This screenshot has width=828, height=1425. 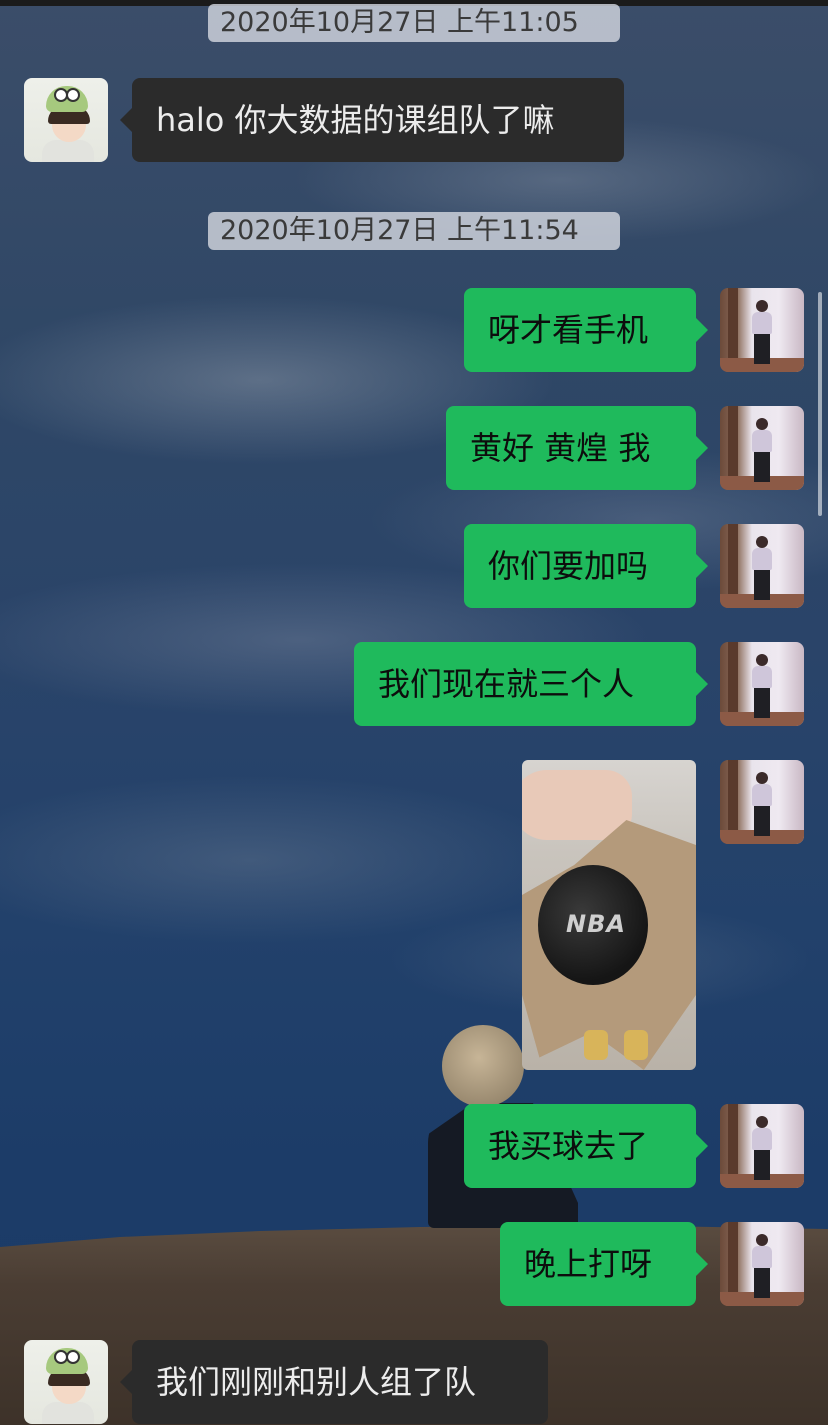 I want to click on message-bubble-outgoing: 我买球去了, so click(x=586, y=1146).